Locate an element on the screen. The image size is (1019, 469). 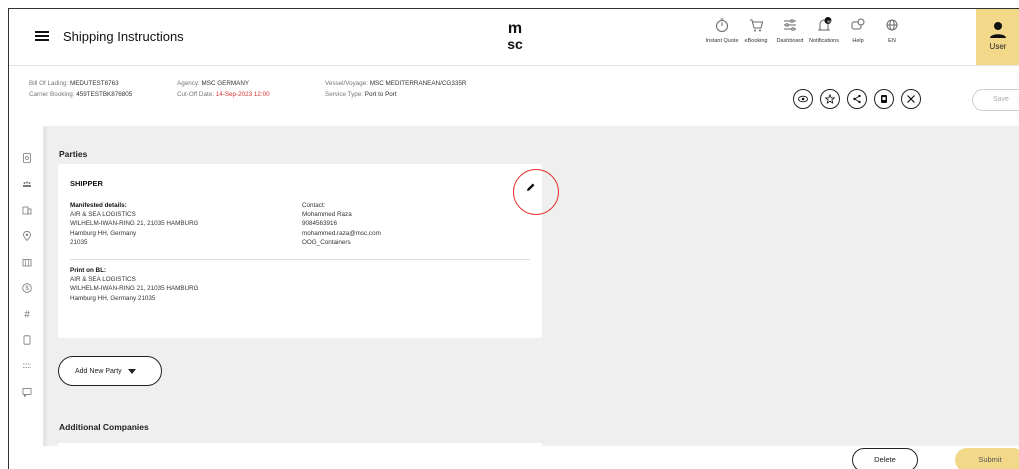
msc-logo: m sc is located at coordinates (515, 36).